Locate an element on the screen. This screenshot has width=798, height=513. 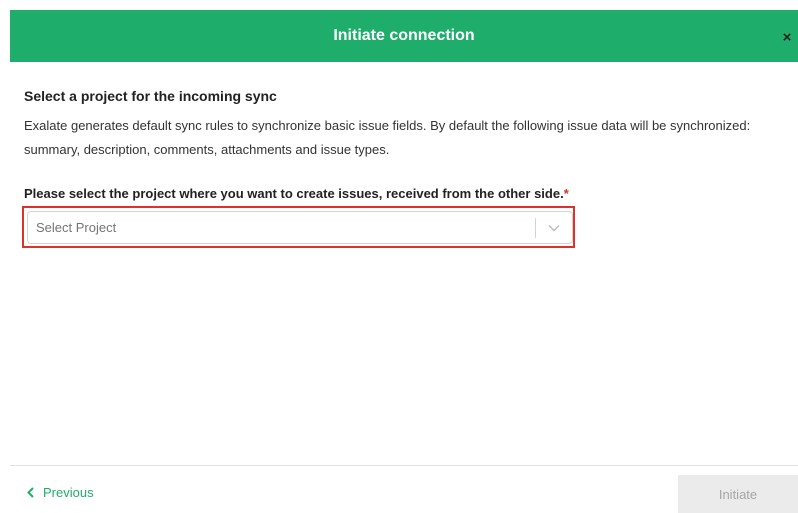
previous-label: Previous is located at coordinates (68, 492).